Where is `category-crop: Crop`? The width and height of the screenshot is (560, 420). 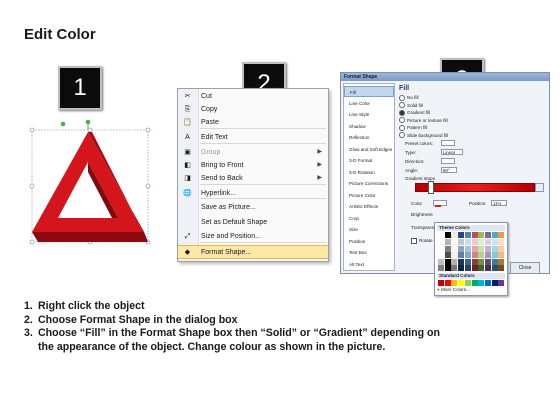 category-crop: Crop is located at coordinates (369, 218).